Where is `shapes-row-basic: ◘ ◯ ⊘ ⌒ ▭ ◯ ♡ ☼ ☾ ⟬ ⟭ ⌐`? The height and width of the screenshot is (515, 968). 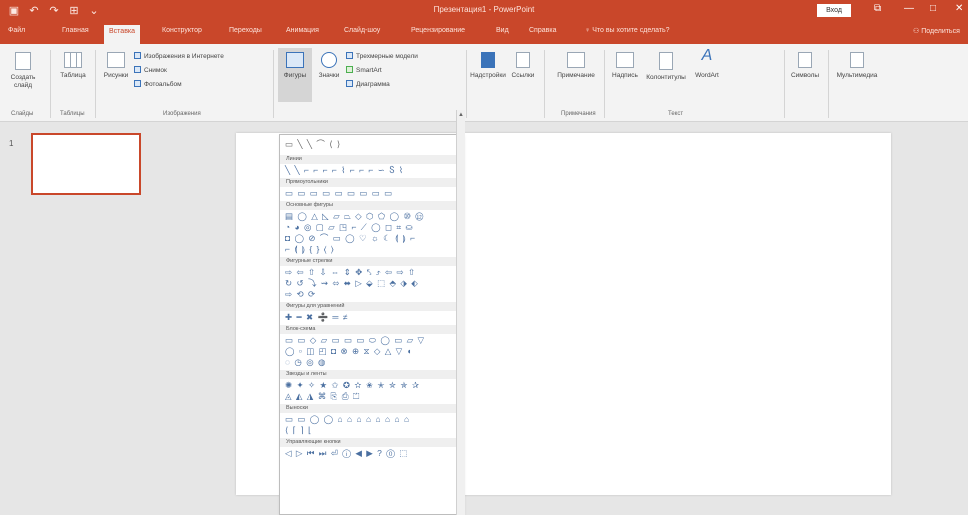 shapes-row-basic: ◘ ◯ ⊘ ⌒ ▭ ◯ ♡ ☼ ☾ ⟬ ⟭ ⌐ is located at coordinates (350, 238).